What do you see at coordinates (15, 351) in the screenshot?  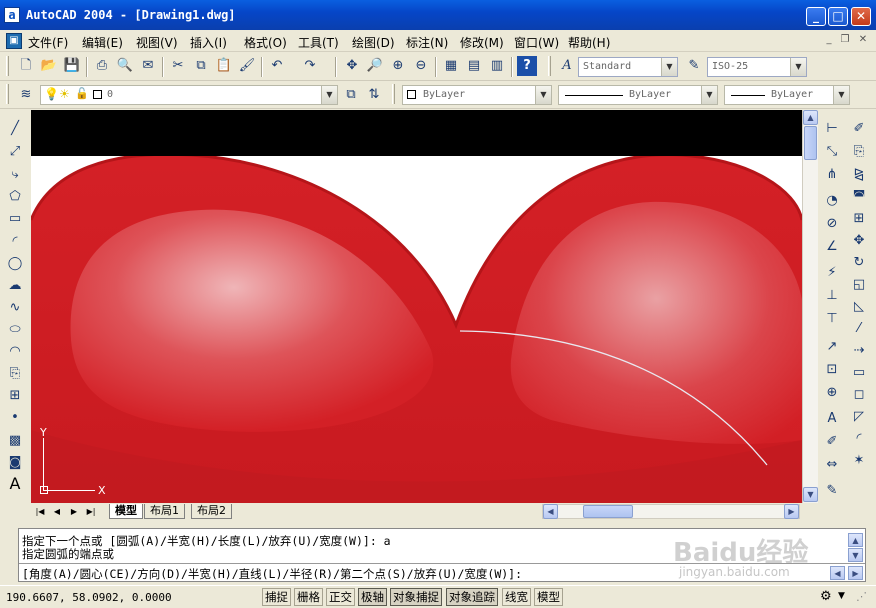 I see `ellipse-arc-icon: ◠` at bounding box center [15, 351].